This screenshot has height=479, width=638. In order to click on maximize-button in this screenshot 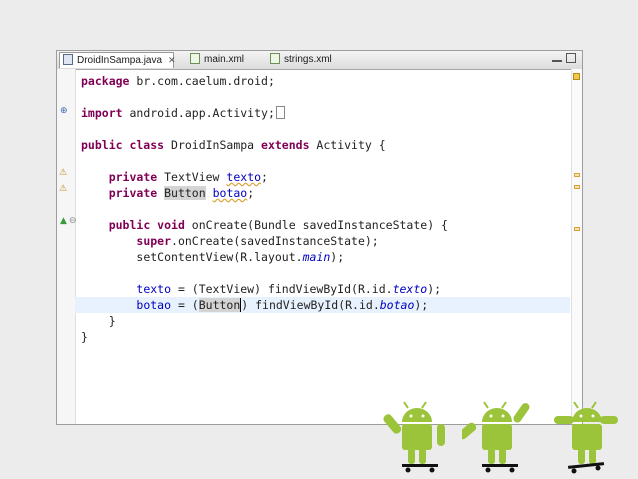, I will do `click(571, 58)`.